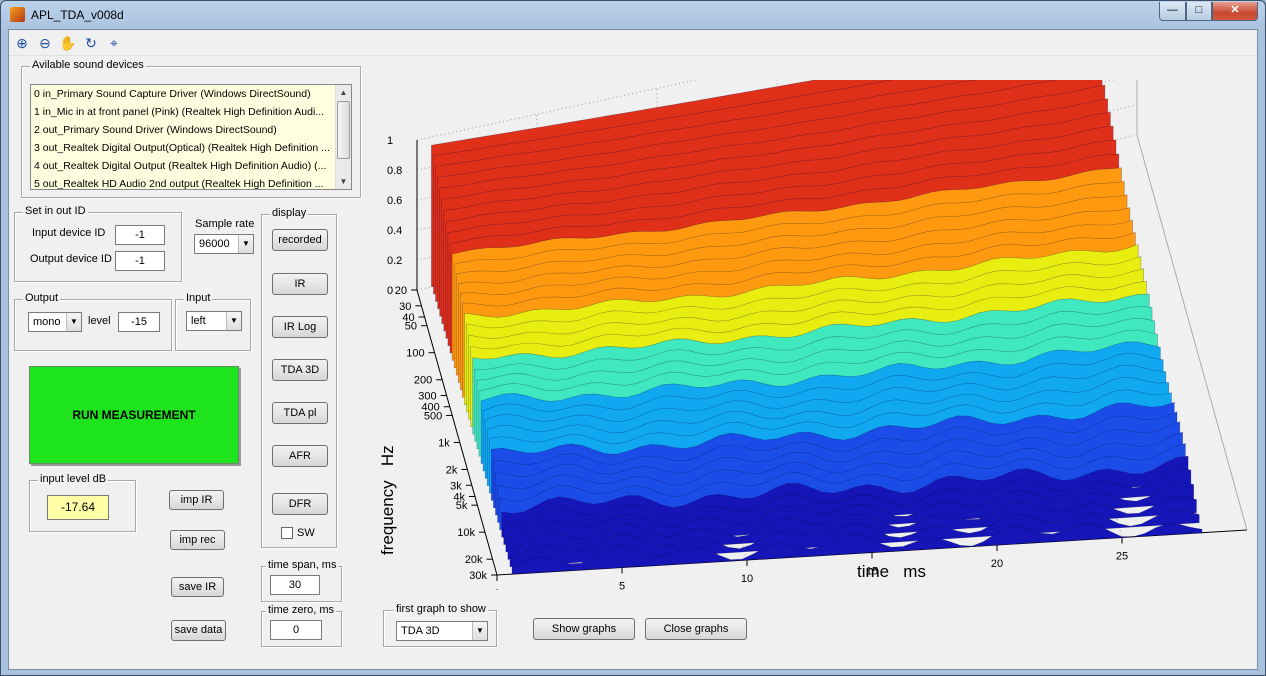 This screenshot has height=676, width=1266. Describe the element at coordinates (78, 507) in the screenshot. I see `input-level-value: -17.64` at that location.